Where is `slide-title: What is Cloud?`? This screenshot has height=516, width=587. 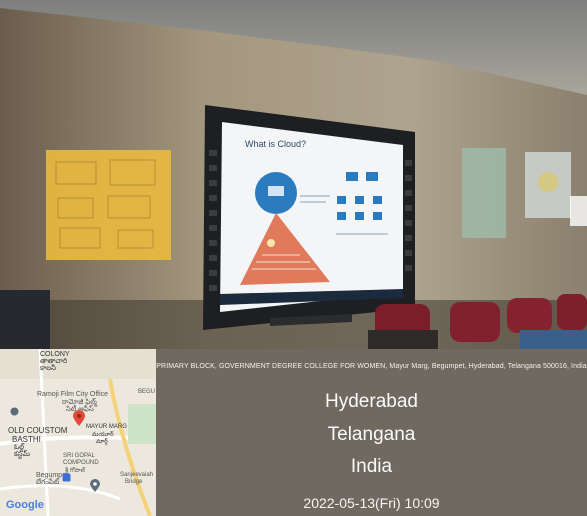
slide-title: What is Cloud? is located at coordinates (275, 144).